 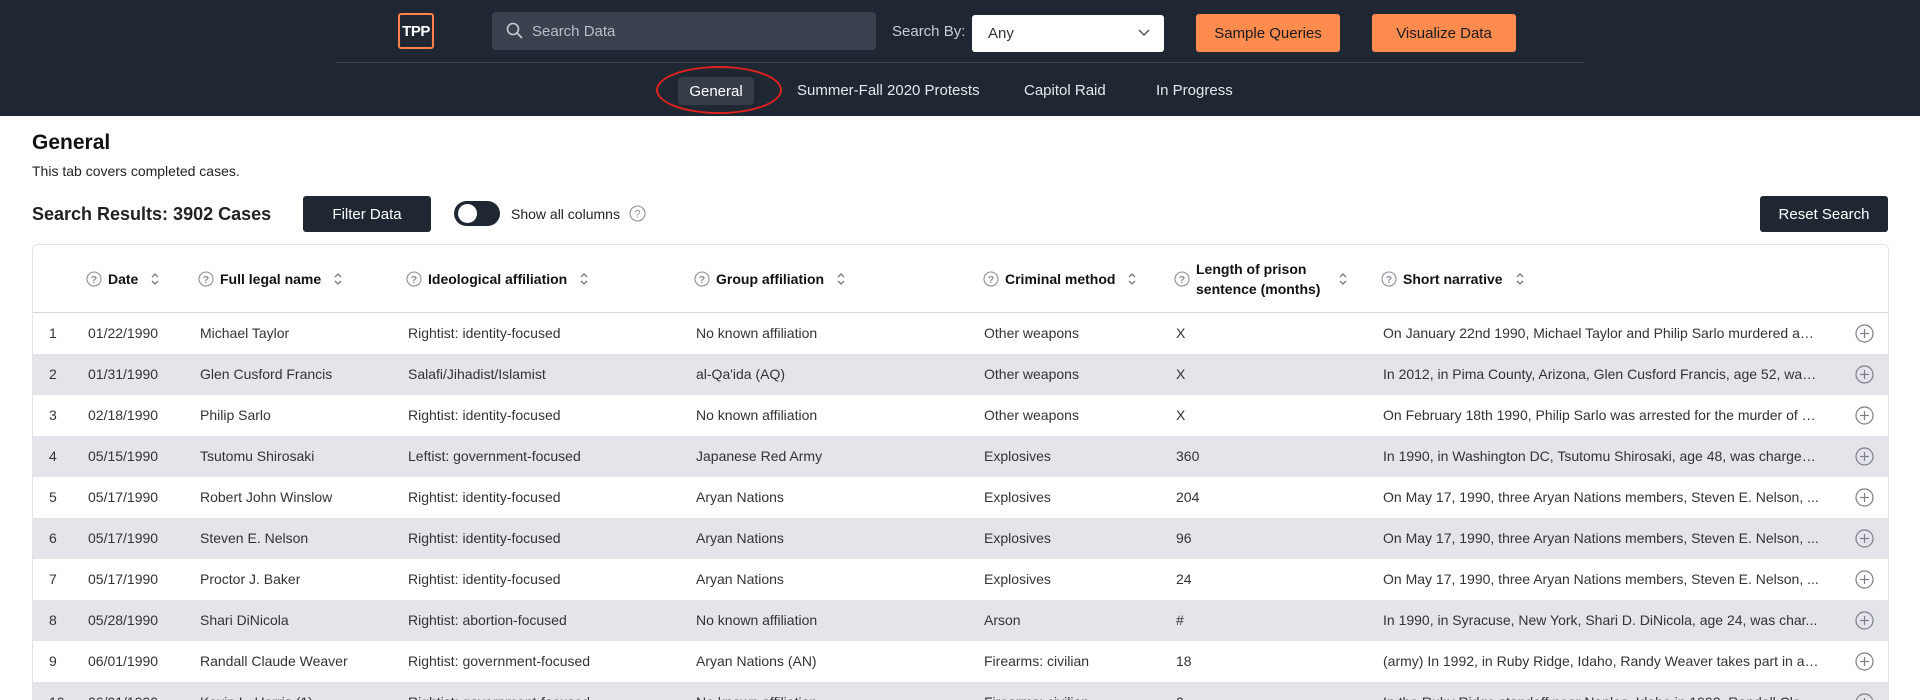 I want to click on search-by-select: Any, so click(x=1068, y=33).